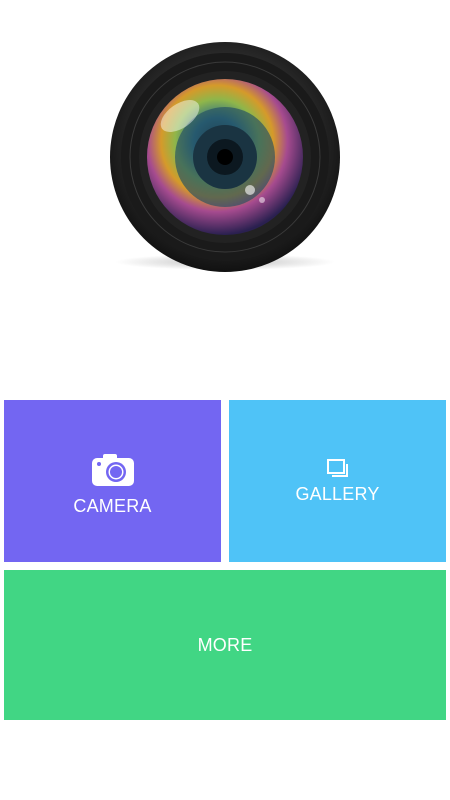 Image resolution: width=450 pixels, height=800 pixels. Describe the element at coordinates (337, 467) in the screenshot. I see `gallery-icon` at that location.